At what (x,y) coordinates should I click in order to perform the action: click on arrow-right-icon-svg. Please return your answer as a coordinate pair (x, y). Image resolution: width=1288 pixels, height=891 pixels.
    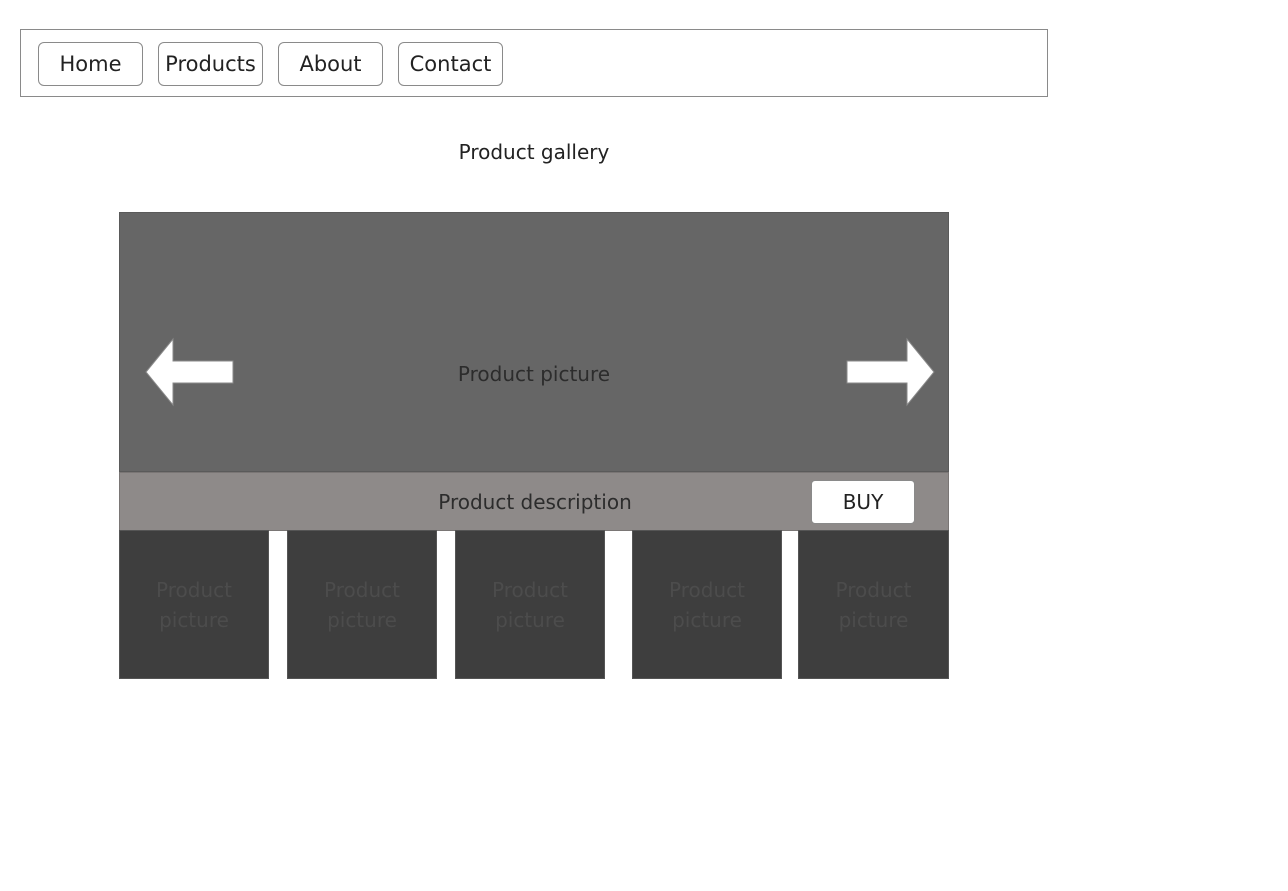
    Looking at the image, I should click on (890, 372).